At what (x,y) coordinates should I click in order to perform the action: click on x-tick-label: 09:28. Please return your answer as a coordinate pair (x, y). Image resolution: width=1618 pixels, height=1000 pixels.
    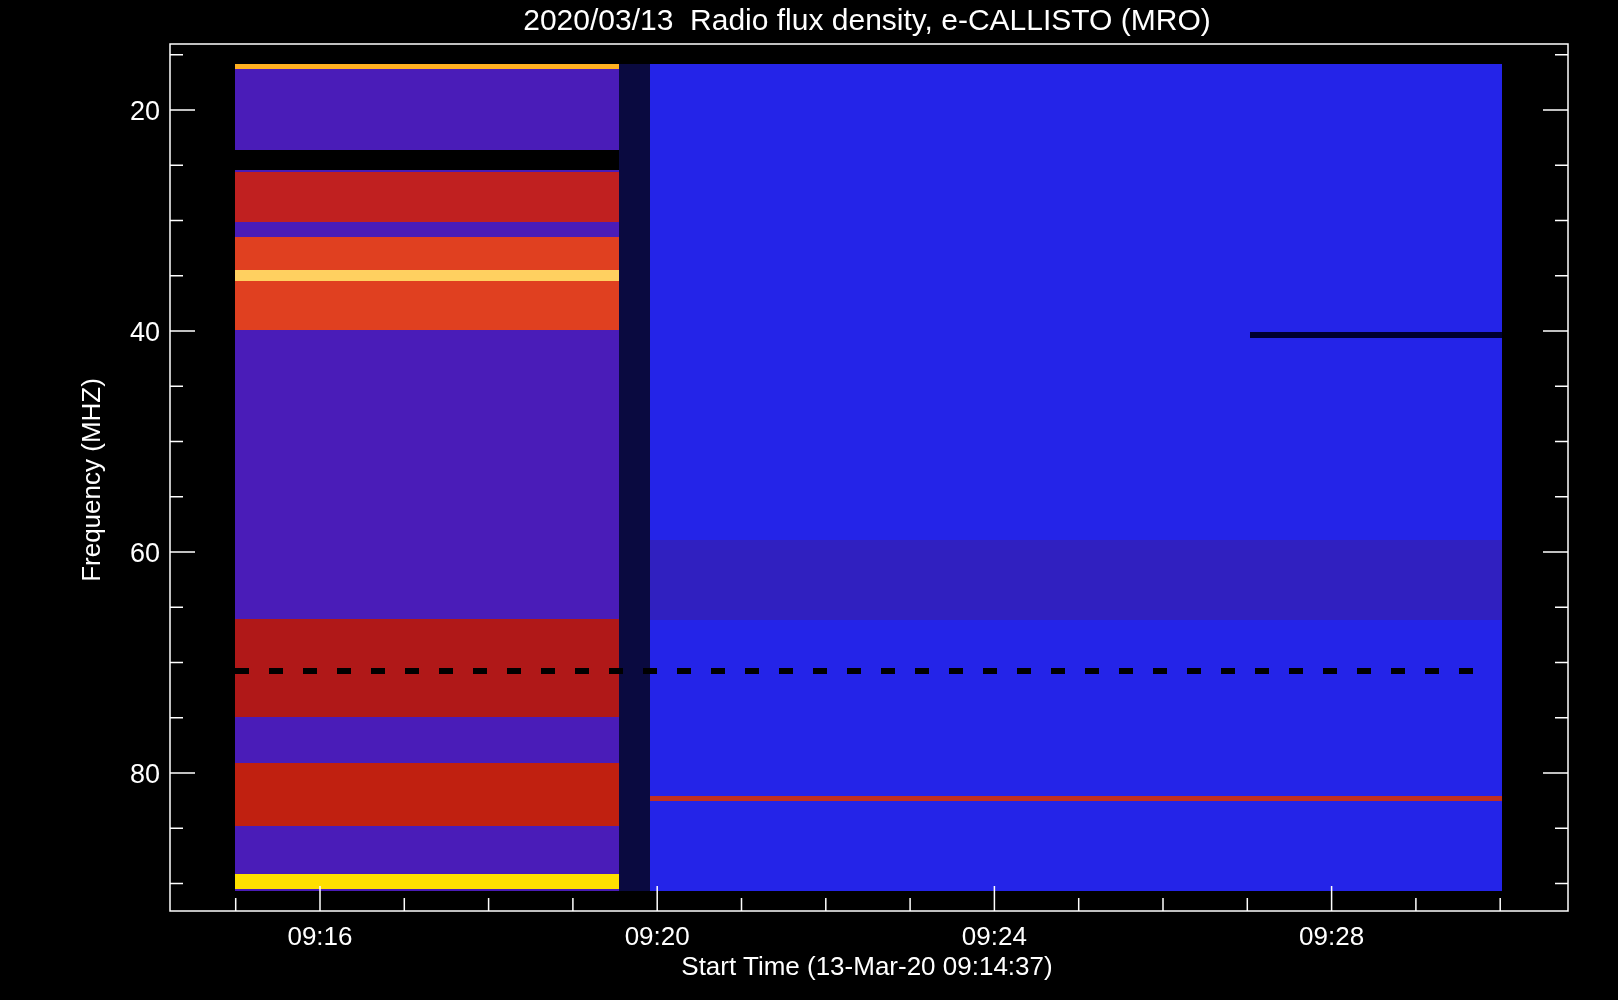
    Looking at the image, I should click on (1332, 936).